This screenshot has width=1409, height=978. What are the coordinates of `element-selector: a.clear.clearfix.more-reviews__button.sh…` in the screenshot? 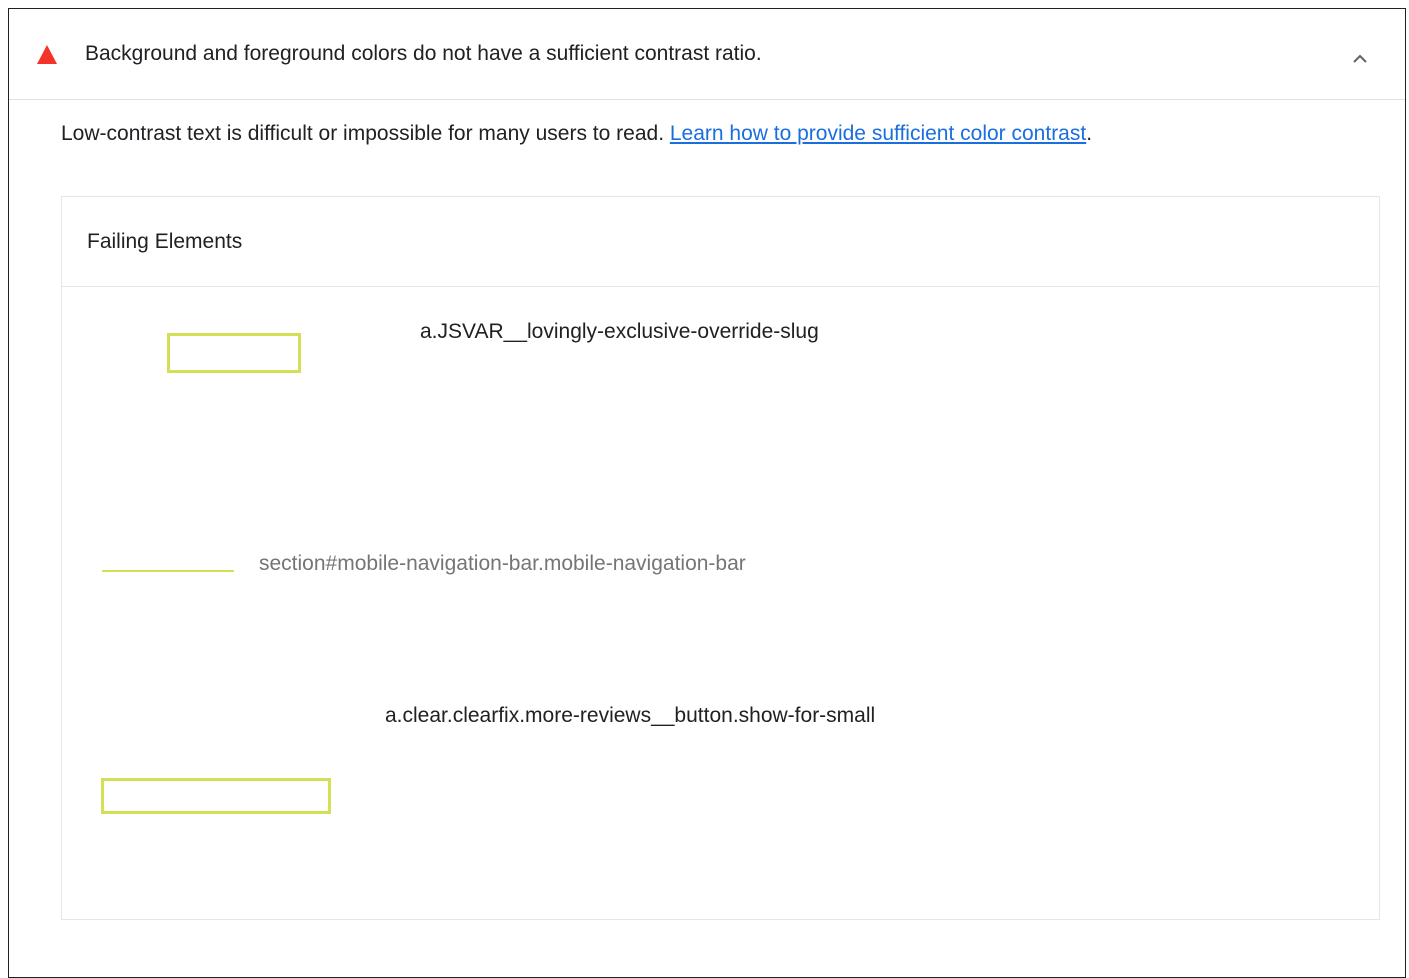 It's located at (630, 716).